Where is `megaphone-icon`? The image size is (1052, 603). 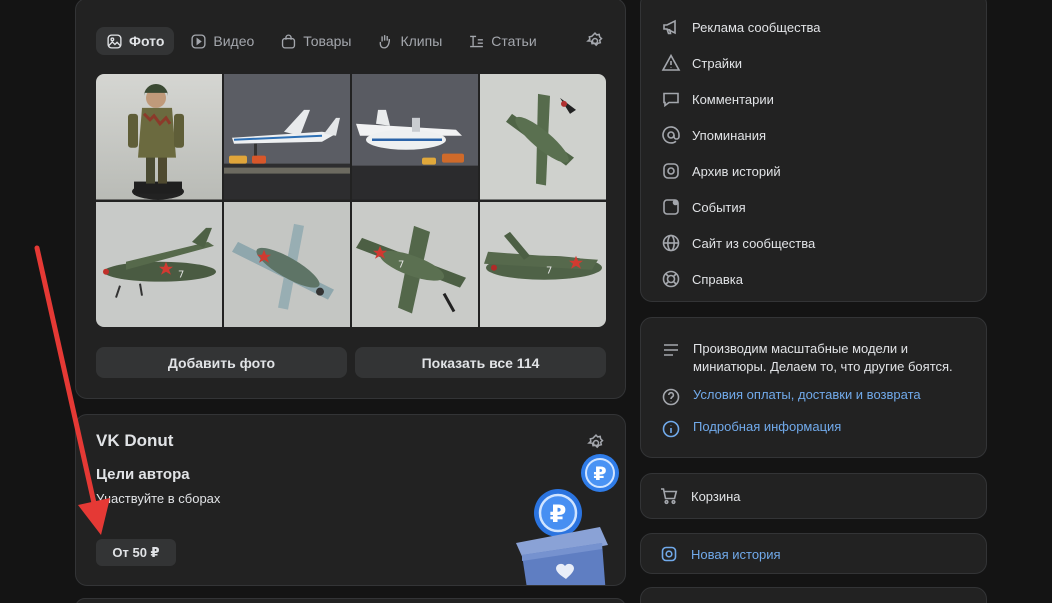
megaphone-icon is located at coordinates (669, 27).